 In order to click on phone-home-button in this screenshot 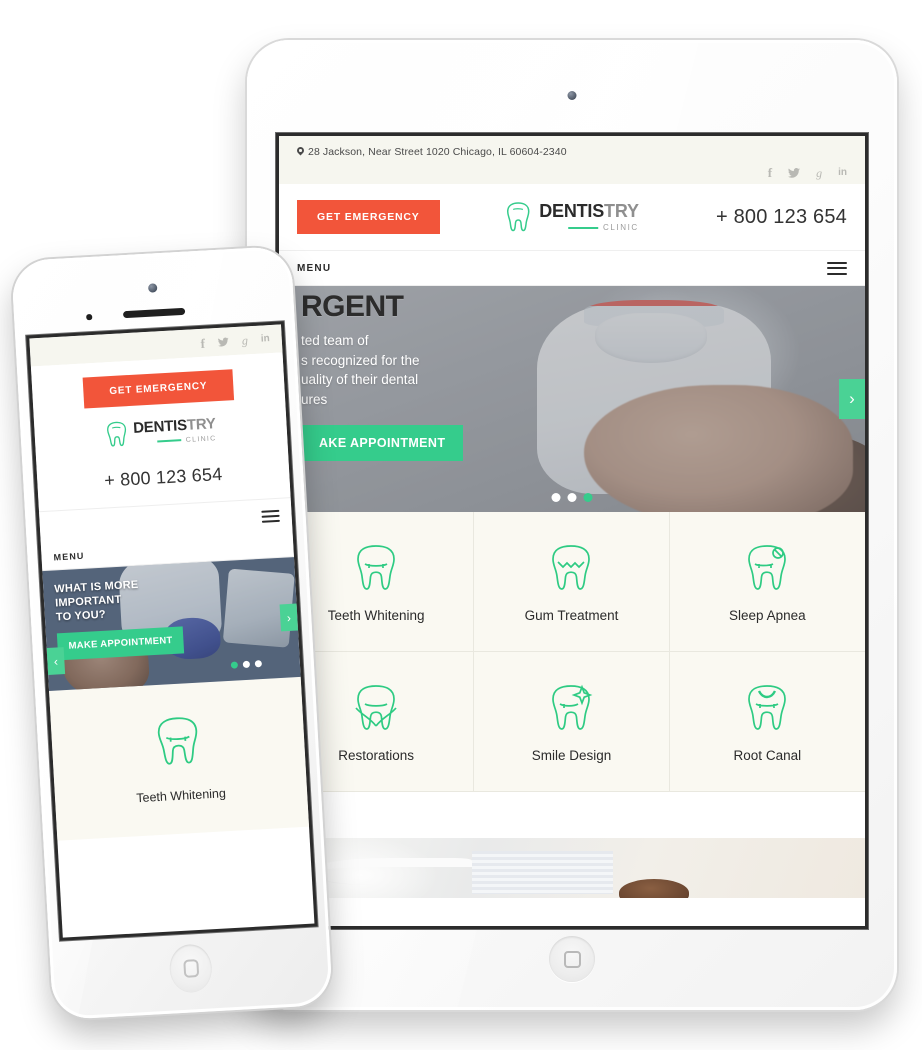, I will do `click(191, 968)`.